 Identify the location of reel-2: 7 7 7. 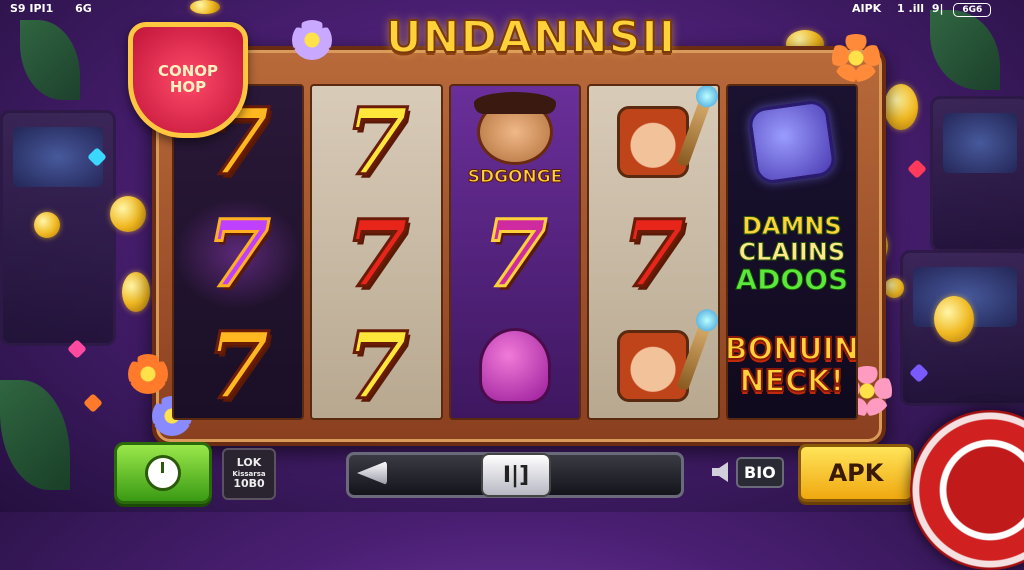
(376, 252).